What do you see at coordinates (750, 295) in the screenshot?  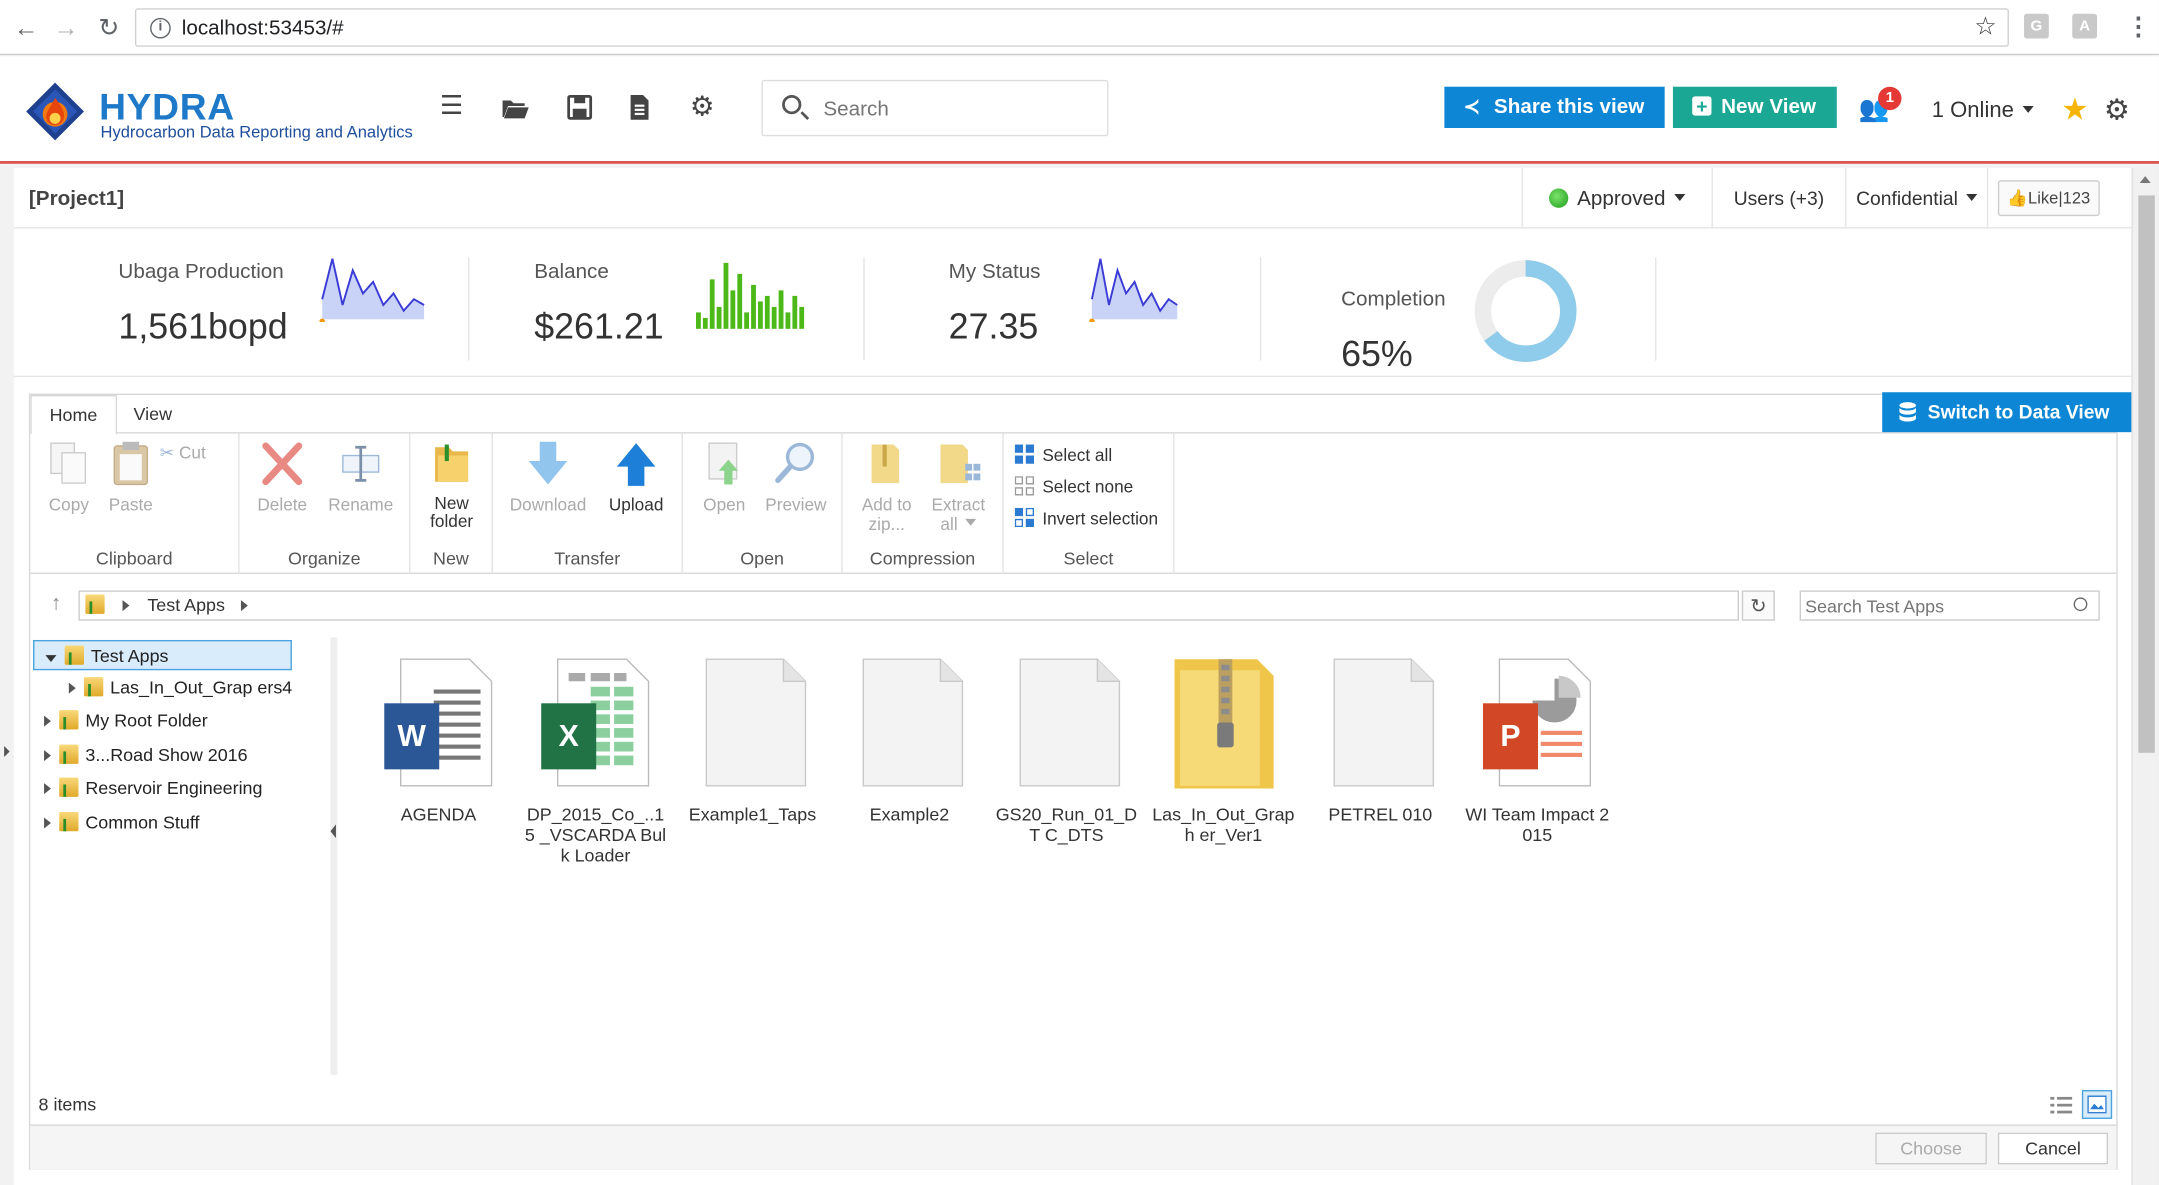 I see `bar-sparkline-balance` at bounding box center [750, 295].